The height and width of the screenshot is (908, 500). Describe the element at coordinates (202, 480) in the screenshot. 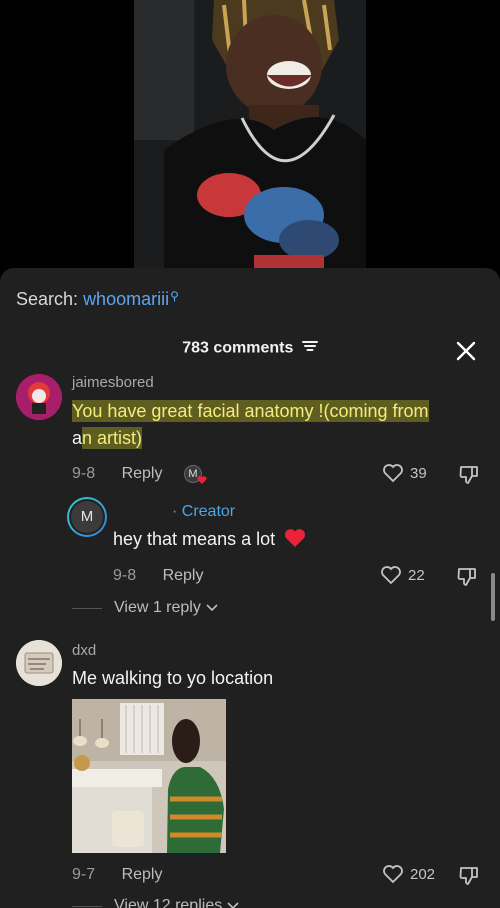

I see `heart-icon` at that location.